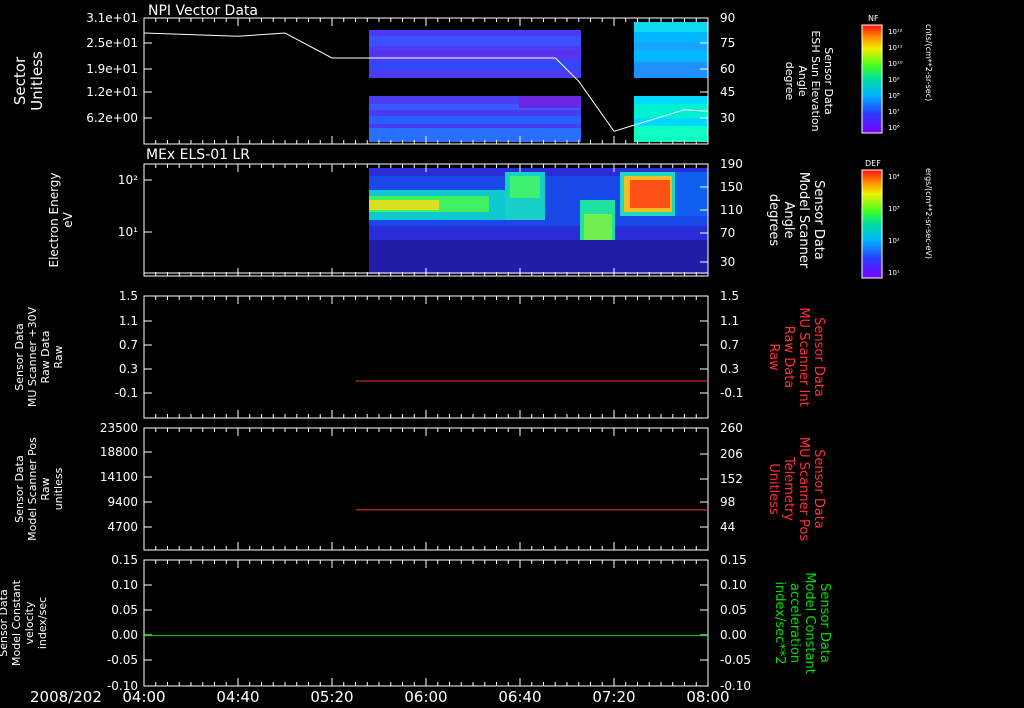 The height and width of the screenshot is (708, 1024). What do you see at coordinates (112, 118) in the screenshot?
I see `y-tick-label: 6.2e+00` at bounding box center [112, 118].